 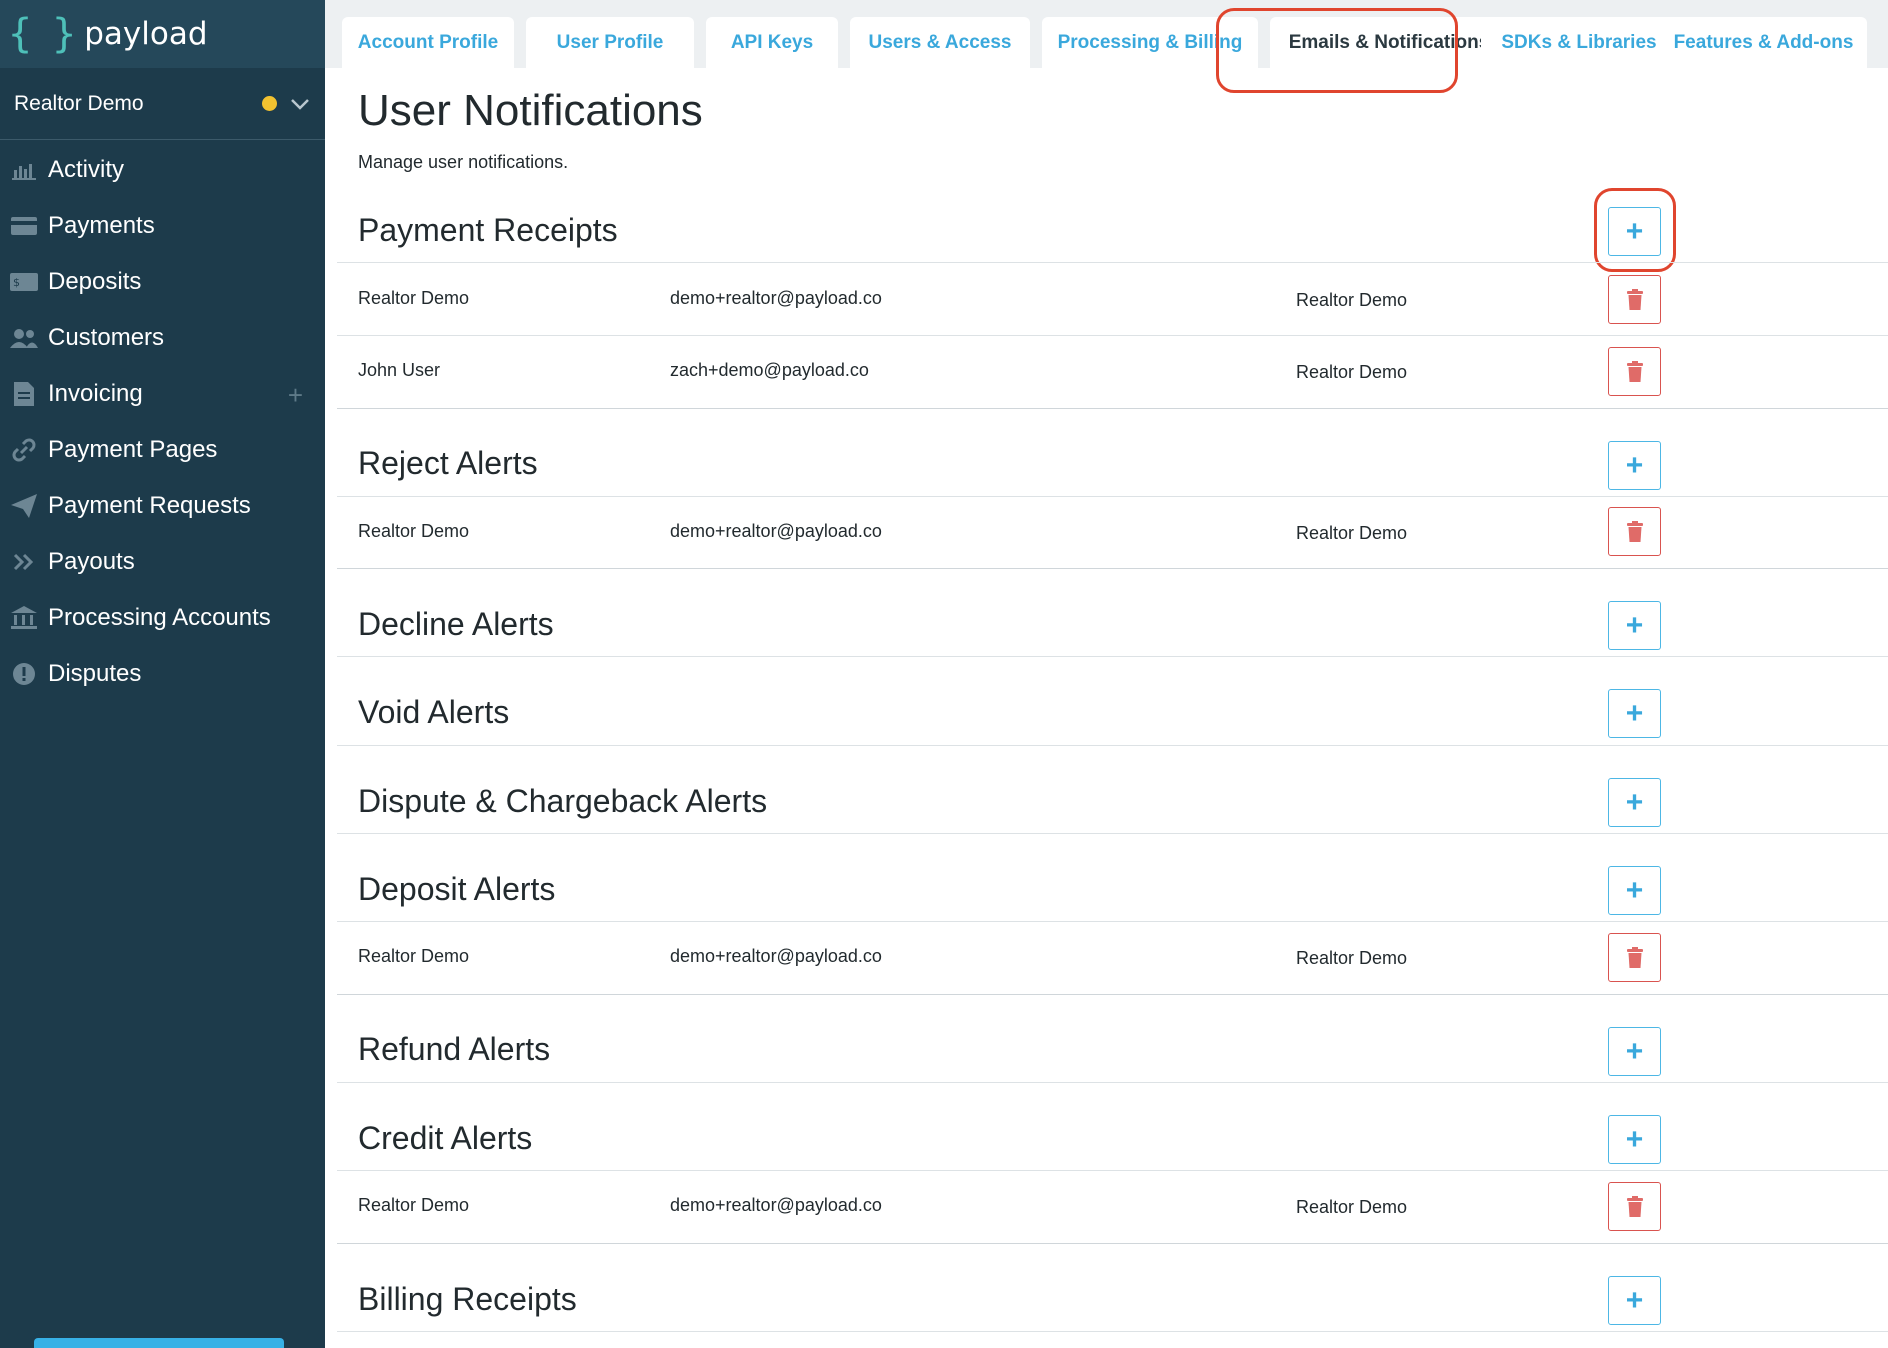 What do you see at coordinates (146, 34) in the screenshot?
I see `logo-text: payload` at bounding box center [146, 34].